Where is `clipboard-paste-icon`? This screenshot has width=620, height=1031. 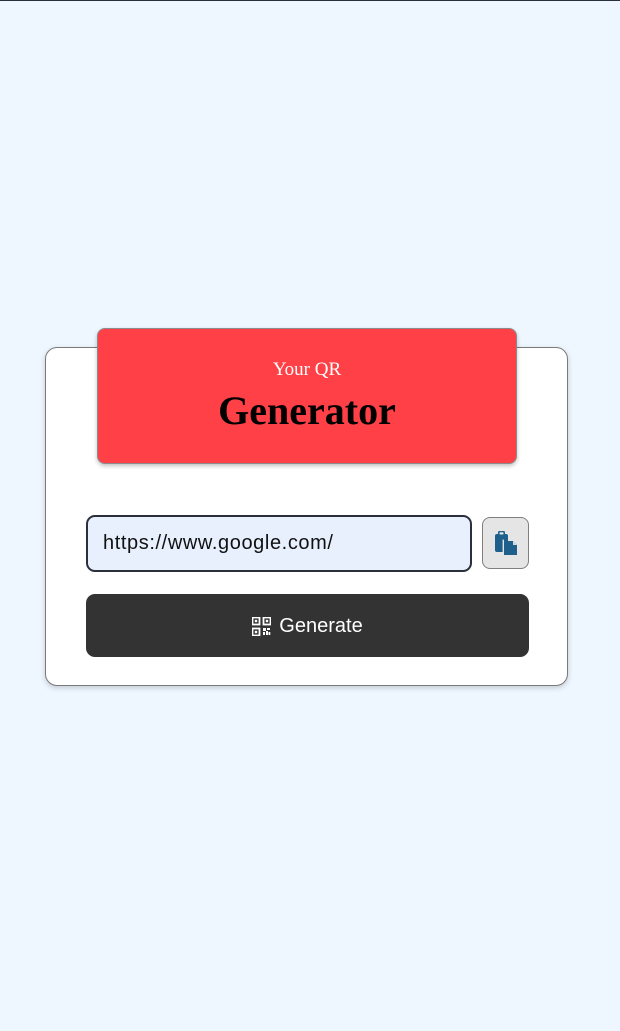 clipboard-paste-icon is located at coordinates (506, 543).